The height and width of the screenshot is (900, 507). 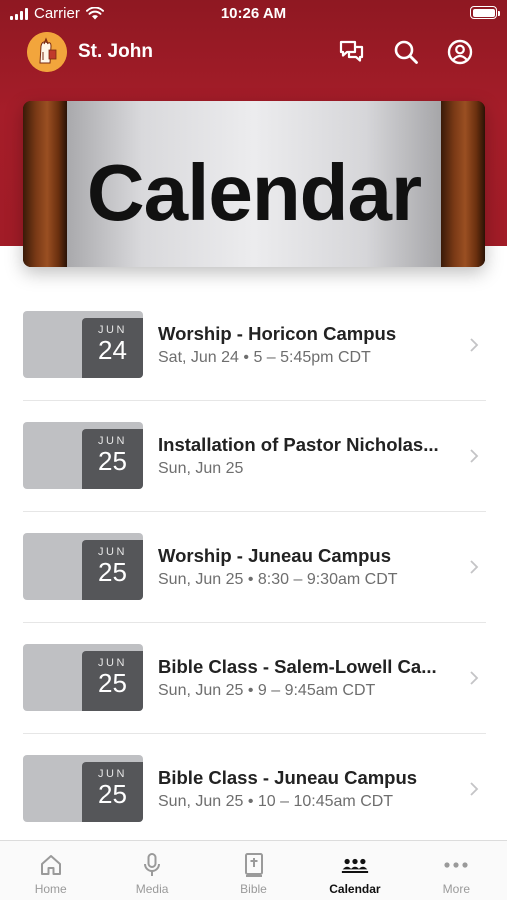 What do you see at coordinates (485, 12) in the screenshot?
I see `battery-icon` at bounding box center [485, 12].